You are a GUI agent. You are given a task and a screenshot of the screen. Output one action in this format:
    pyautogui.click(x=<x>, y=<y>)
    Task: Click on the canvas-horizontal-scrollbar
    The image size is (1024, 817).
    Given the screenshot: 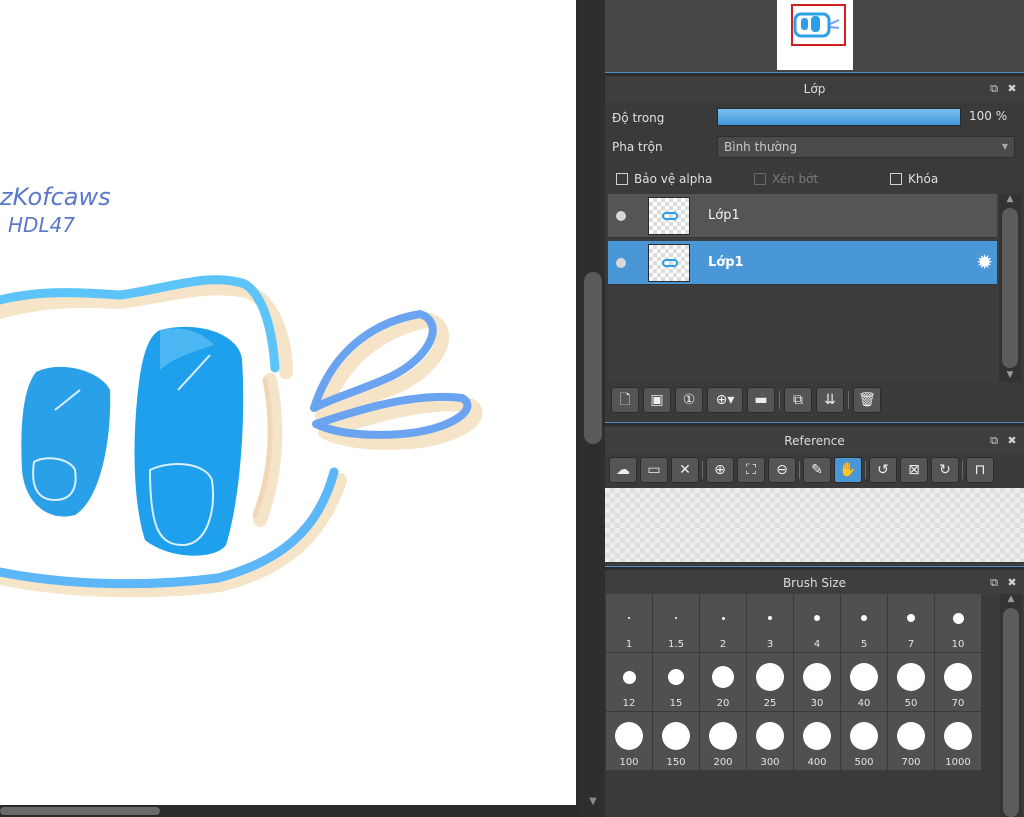 What is the action you would take?
    pyautogui.click(x=288, y=811)
    